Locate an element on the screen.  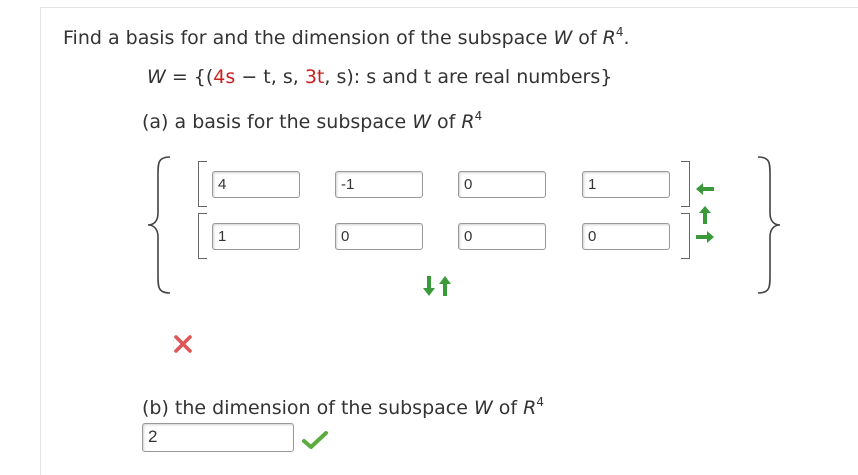
arrow-down-icon is located at coordinates (429, 286).